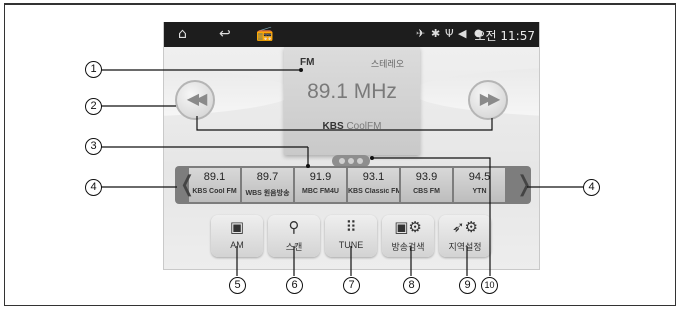 The height and width of the screenshot is (309, 680). What do you see at coordinates (93, 69) in the screenshot?
I see `callout-1: 1` at bounding box center [93, 69].